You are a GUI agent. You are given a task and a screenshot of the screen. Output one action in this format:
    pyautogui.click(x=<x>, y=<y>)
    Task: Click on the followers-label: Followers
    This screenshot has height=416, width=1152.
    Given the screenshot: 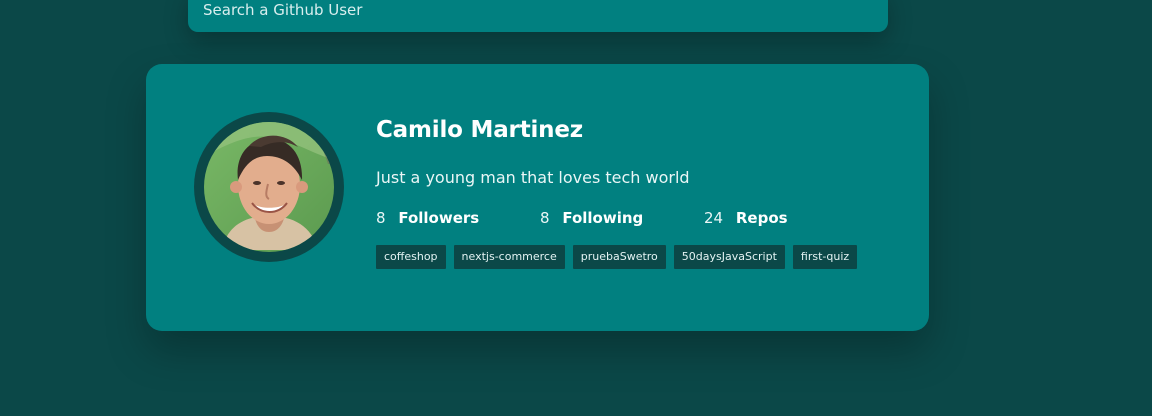 What is the action you would take?
    pyautogui.click(x=439, y=218)
    